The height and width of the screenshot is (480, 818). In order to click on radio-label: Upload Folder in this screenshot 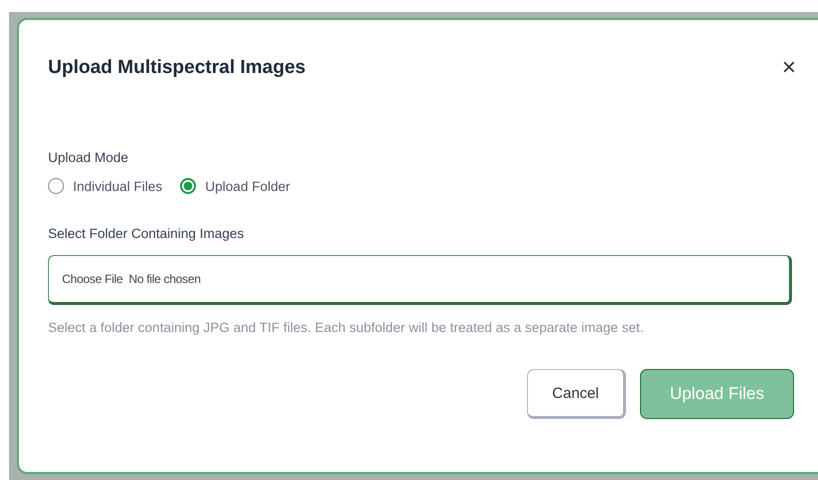, I will do `click(247, 186)`.